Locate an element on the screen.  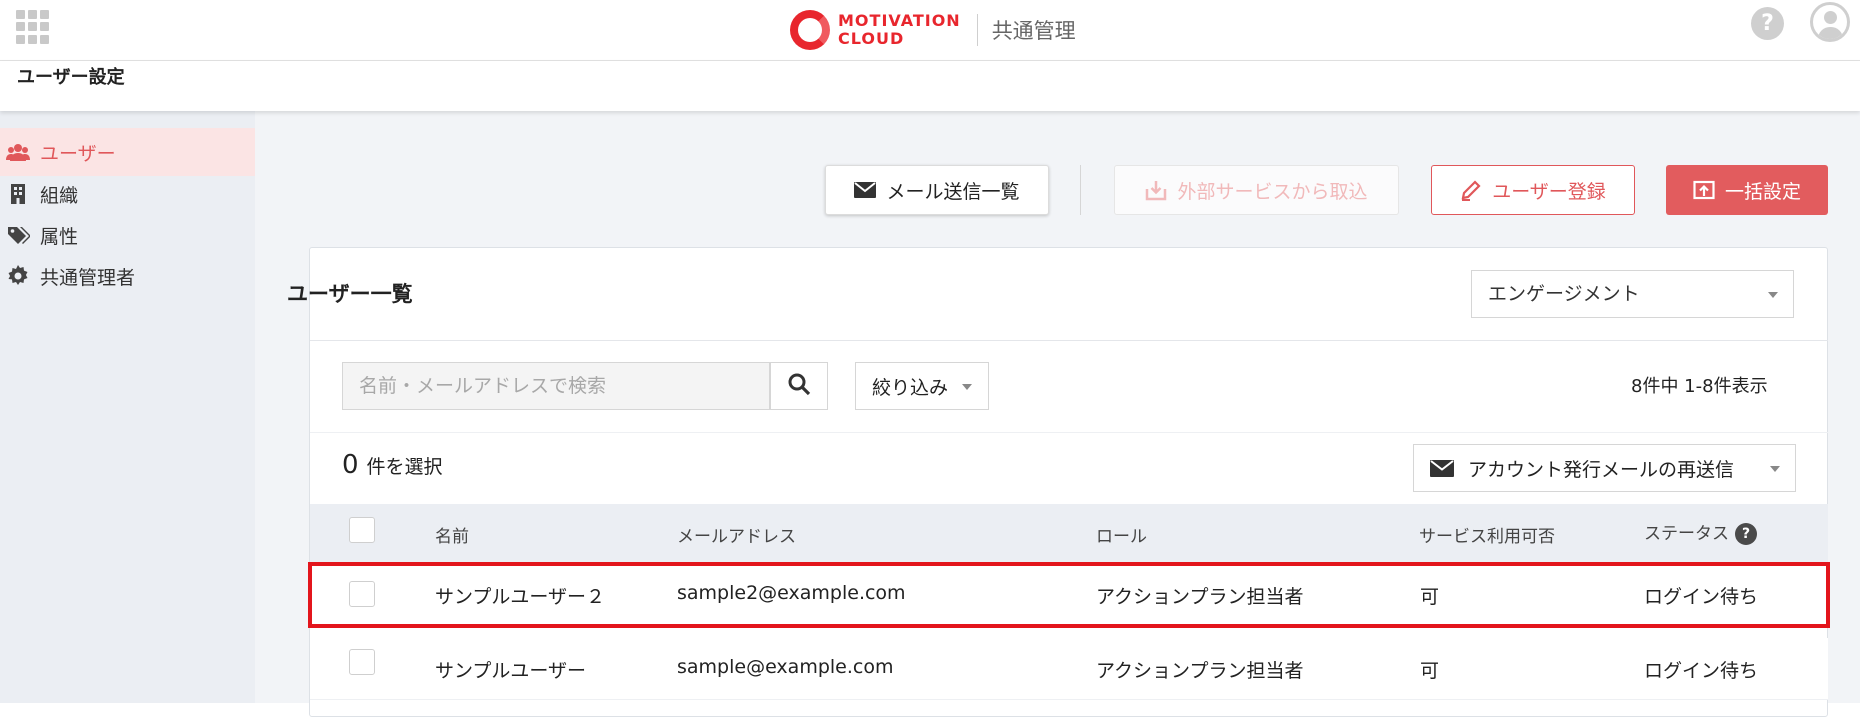
cell-name: サンプルユーザー２ is located at coordinates (520, 597).